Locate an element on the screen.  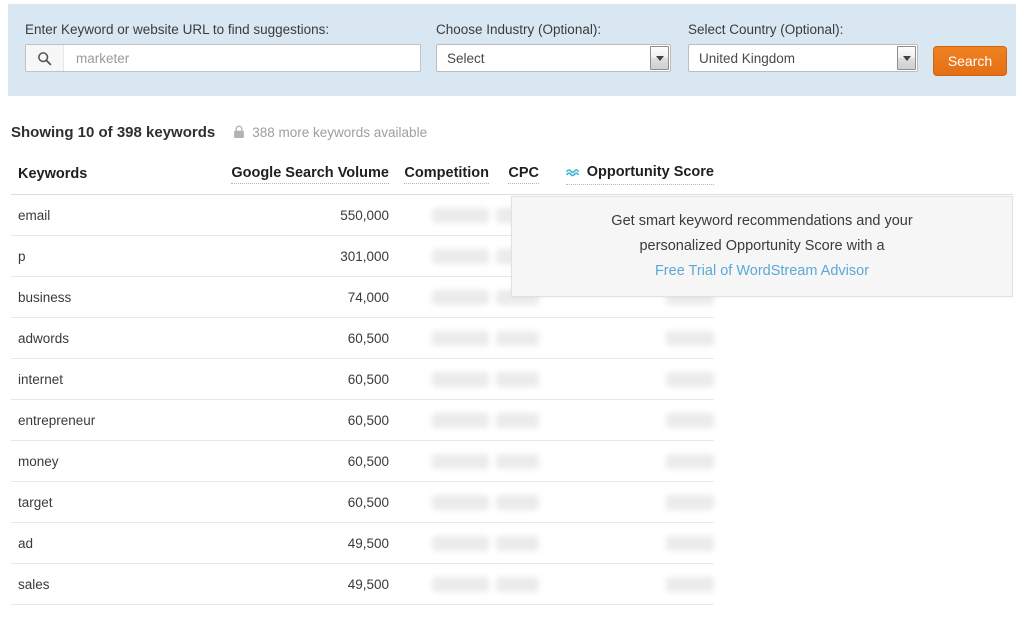
table-row: ad 49,500 is located at coordinates (512, 543).